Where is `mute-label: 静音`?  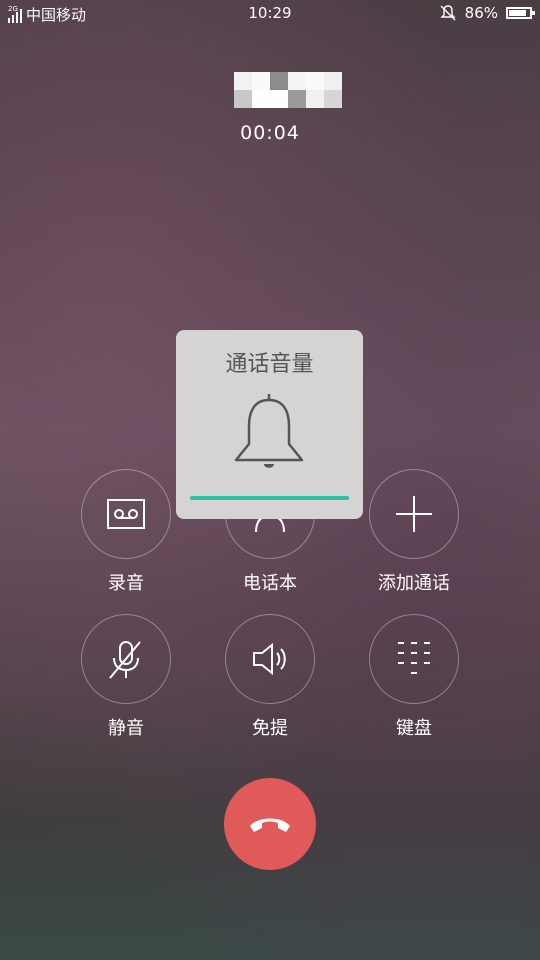 mute-label: 静音 is located at coordinates (126, 728).